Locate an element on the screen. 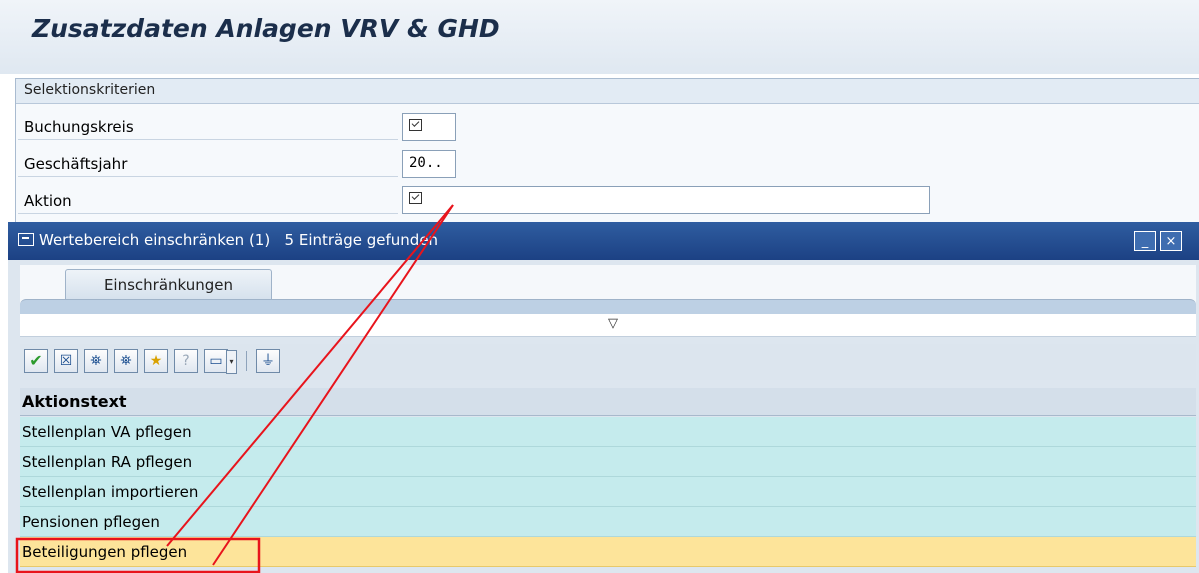 The width and height of the screenshot is (1199, 573). frame-header: Selektionskriterien is located at coordinates (607, 91).